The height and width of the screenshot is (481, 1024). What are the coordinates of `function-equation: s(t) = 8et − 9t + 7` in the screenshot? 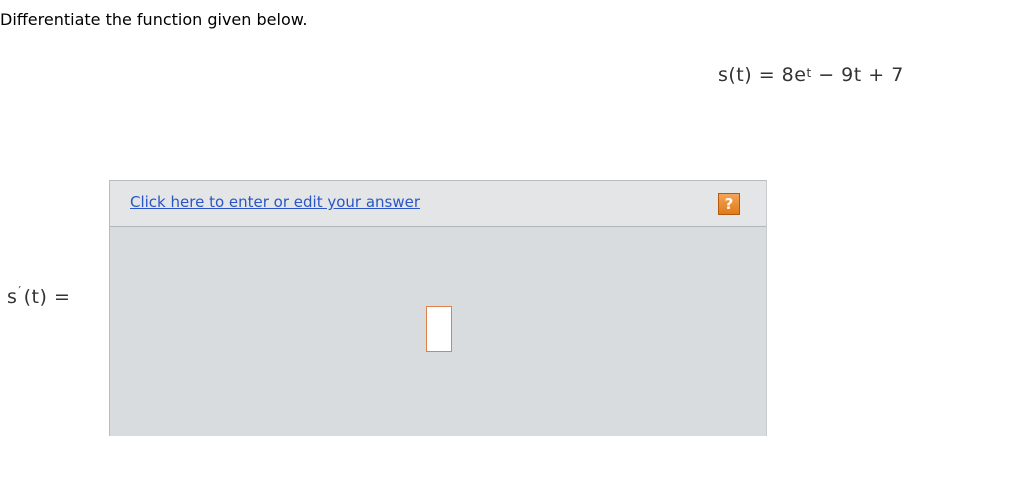 It's located at (811, 75).